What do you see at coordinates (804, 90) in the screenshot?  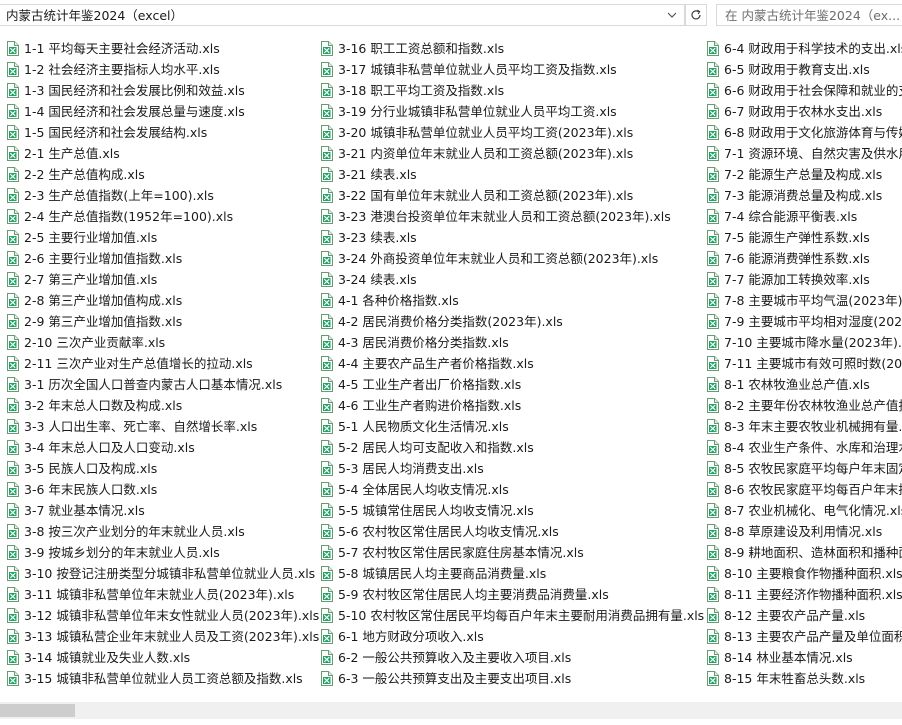 I see `file-item: 6-6 财政用于社会保障和就业的支` at bounding box center [804, 90].